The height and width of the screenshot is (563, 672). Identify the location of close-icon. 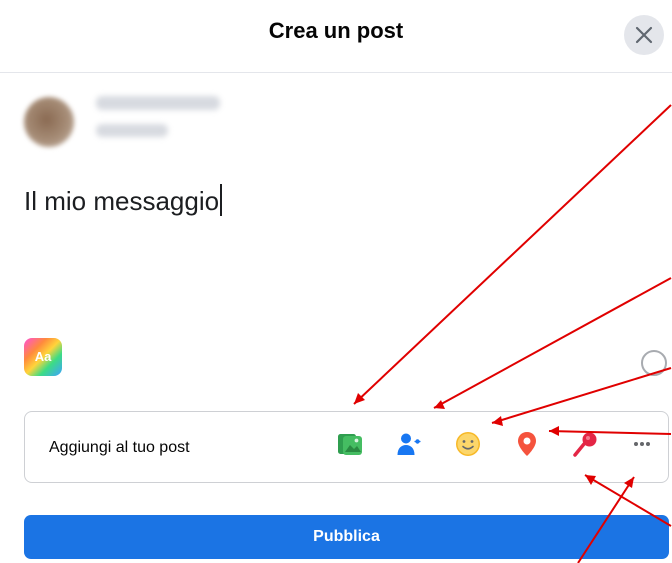
(644, 35).